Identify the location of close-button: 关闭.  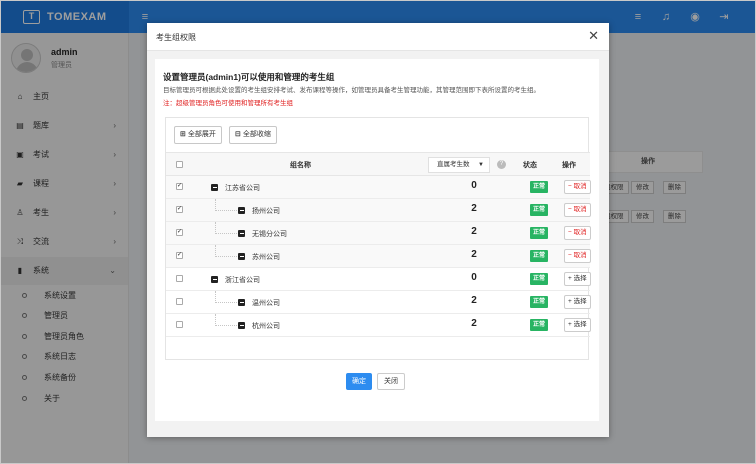
(391, 381).